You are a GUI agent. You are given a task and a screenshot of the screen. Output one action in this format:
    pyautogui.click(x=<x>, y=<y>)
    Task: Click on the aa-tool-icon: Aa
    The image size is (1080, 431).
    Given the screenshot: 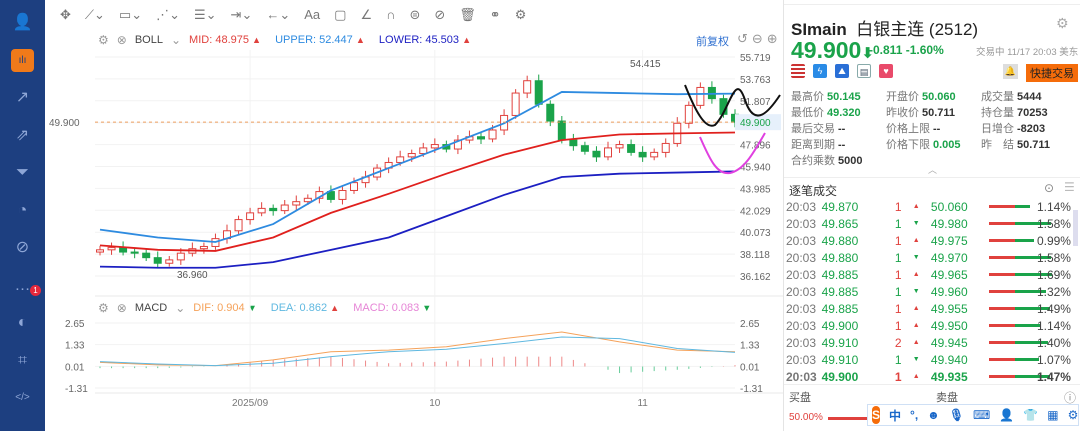 What is the action you would take?
    pyautogui.click(x=312, y=15)
    